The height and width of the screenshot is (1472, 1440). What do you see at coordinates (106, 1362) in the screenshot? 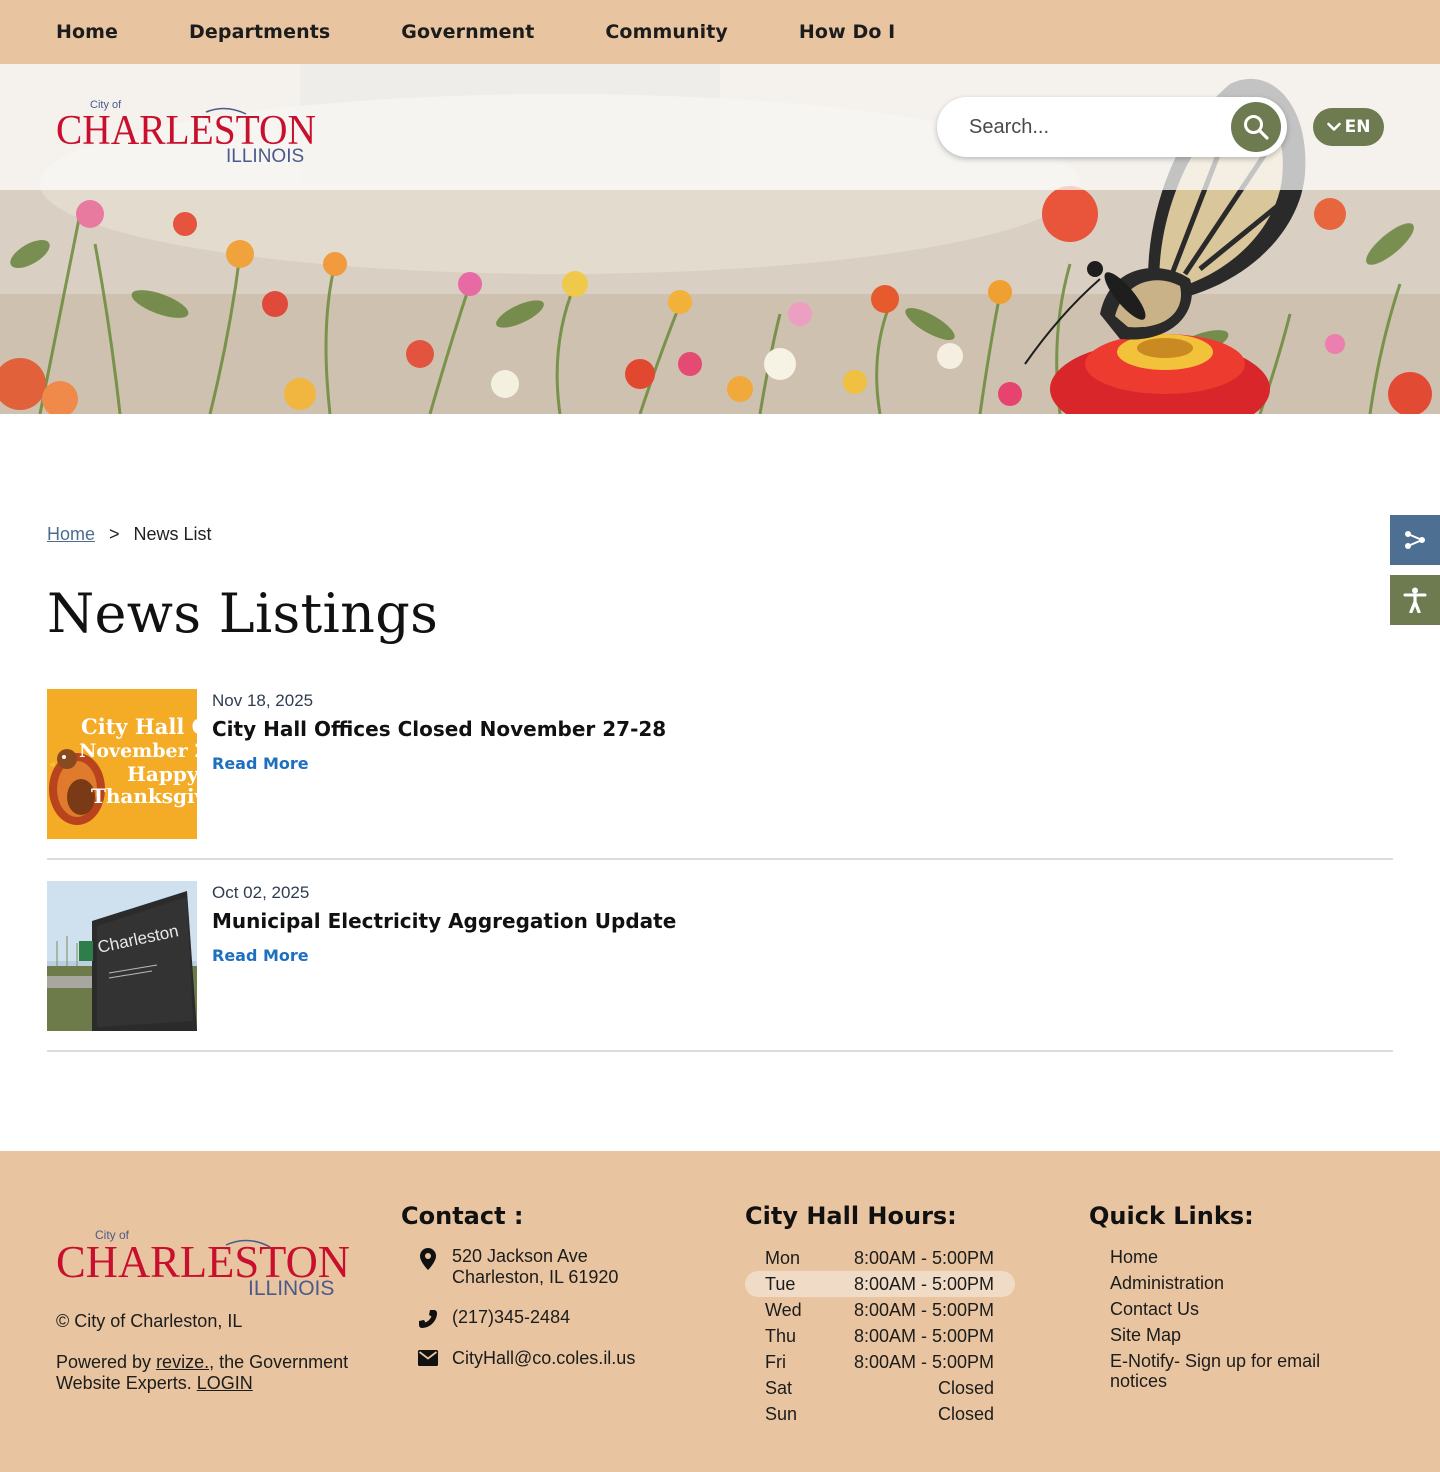
I see `powered-by-prefix: Powered by` at bounding box center [106, 1362].